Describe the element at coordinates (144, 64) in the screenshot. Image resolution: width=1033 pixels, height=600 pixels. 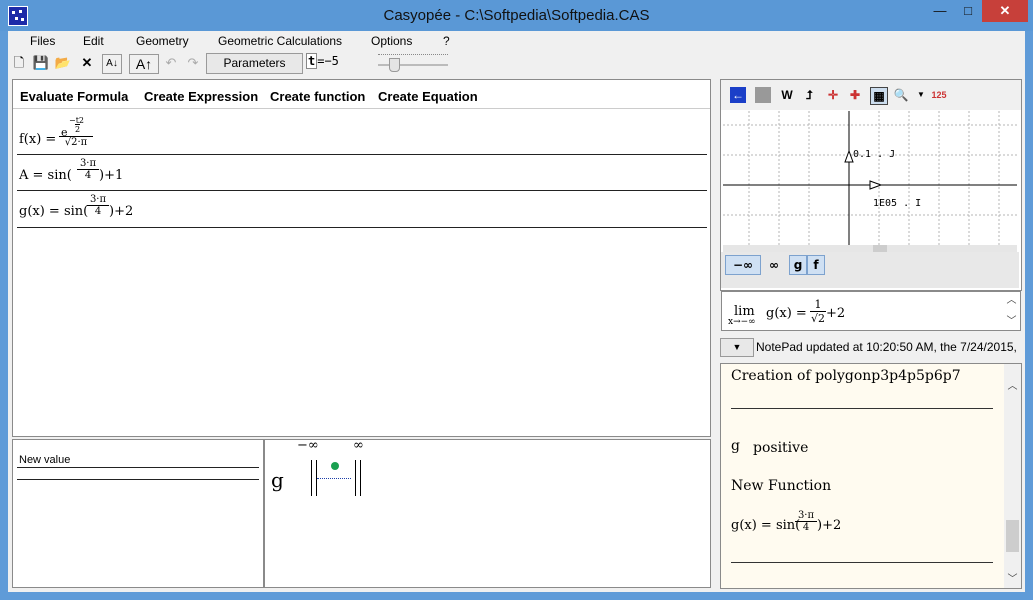
I see `increase-font-icon: A↑` at that location.